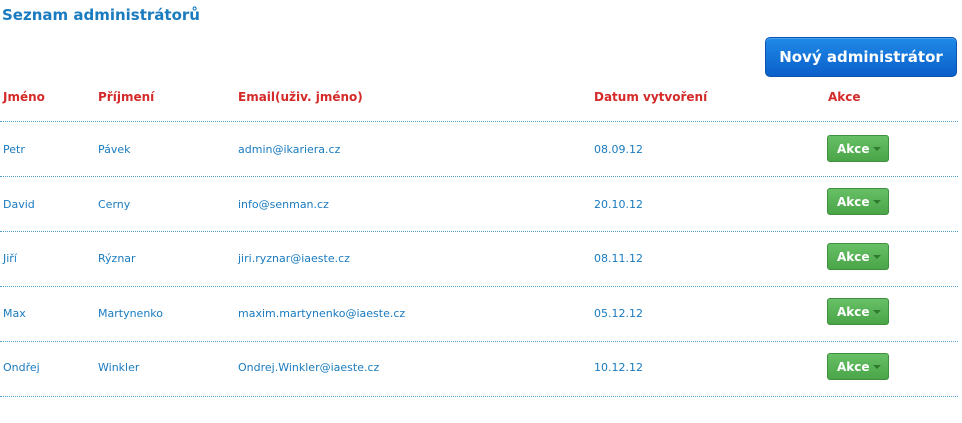 This screenshot has height=423, width=962. I want to click on new-administrator-button: Nový administrátor, so click(861, 57).